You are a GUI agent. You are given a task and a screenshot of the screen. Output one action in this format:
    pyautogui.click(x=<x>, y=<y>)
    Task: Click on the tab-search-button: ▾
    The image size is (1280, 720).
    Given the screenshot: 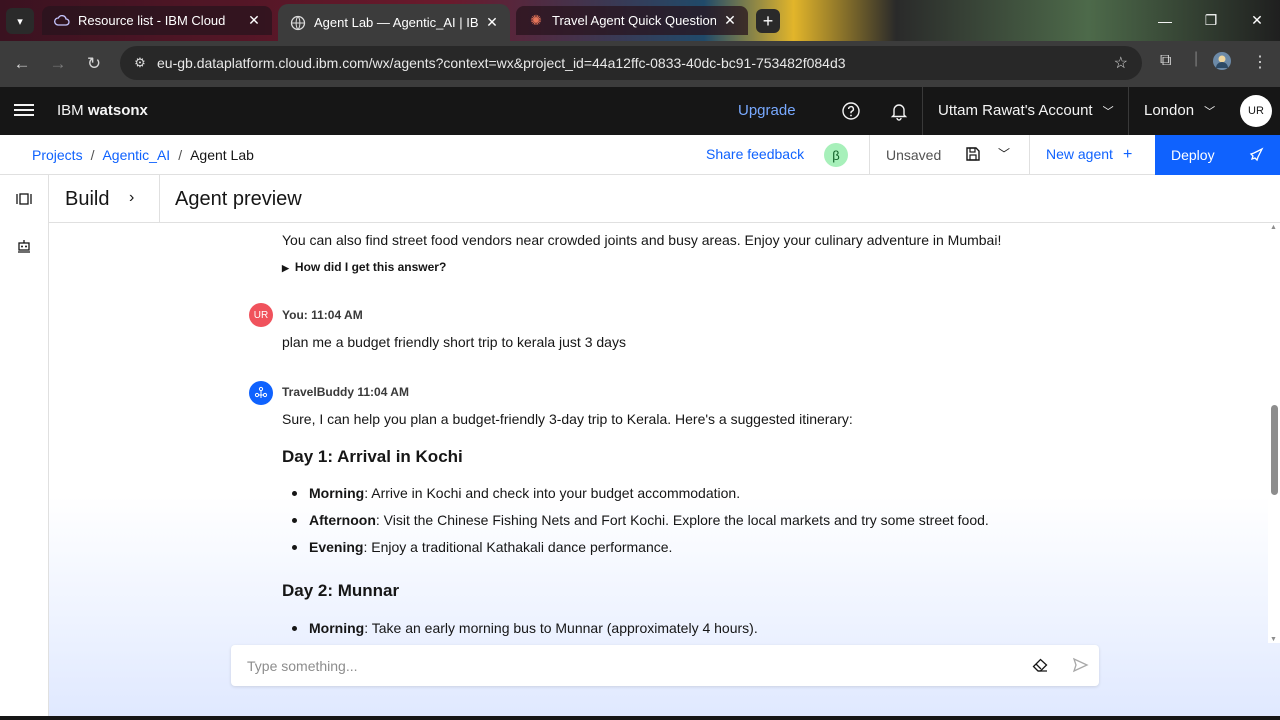 What is the action you would take?
    pyautogui.click(x=20, y=21)
    